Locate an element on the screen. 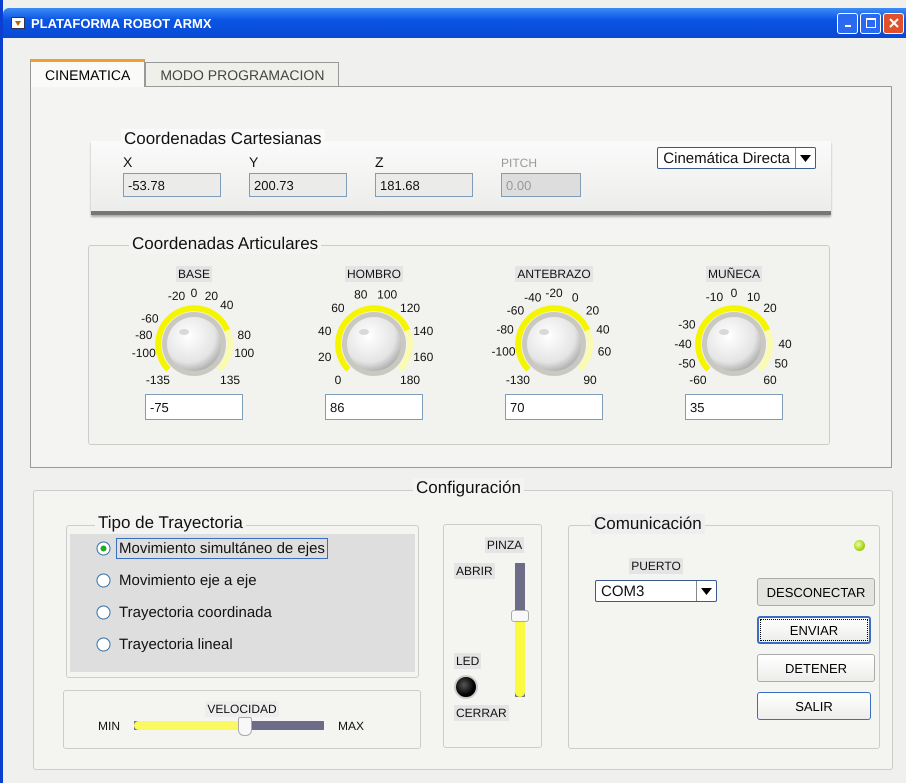  close-icon is located at coordinates (893, 23).